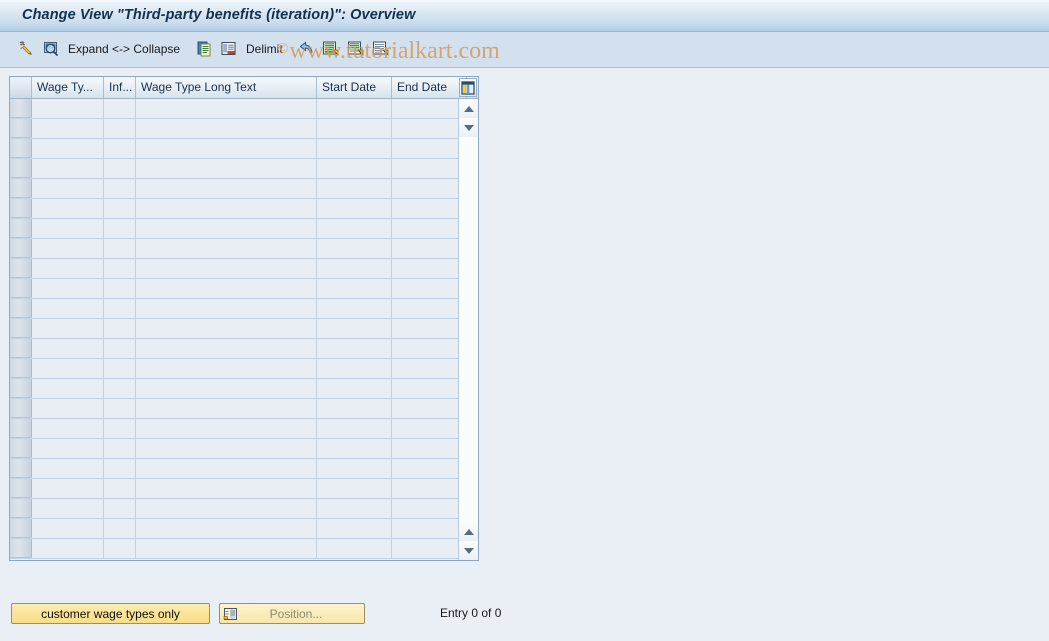  What do you see at coordinates (468, 329) in the screenshot?
I see `table-vertical-scrollbar` at bounding box center [468, 329].